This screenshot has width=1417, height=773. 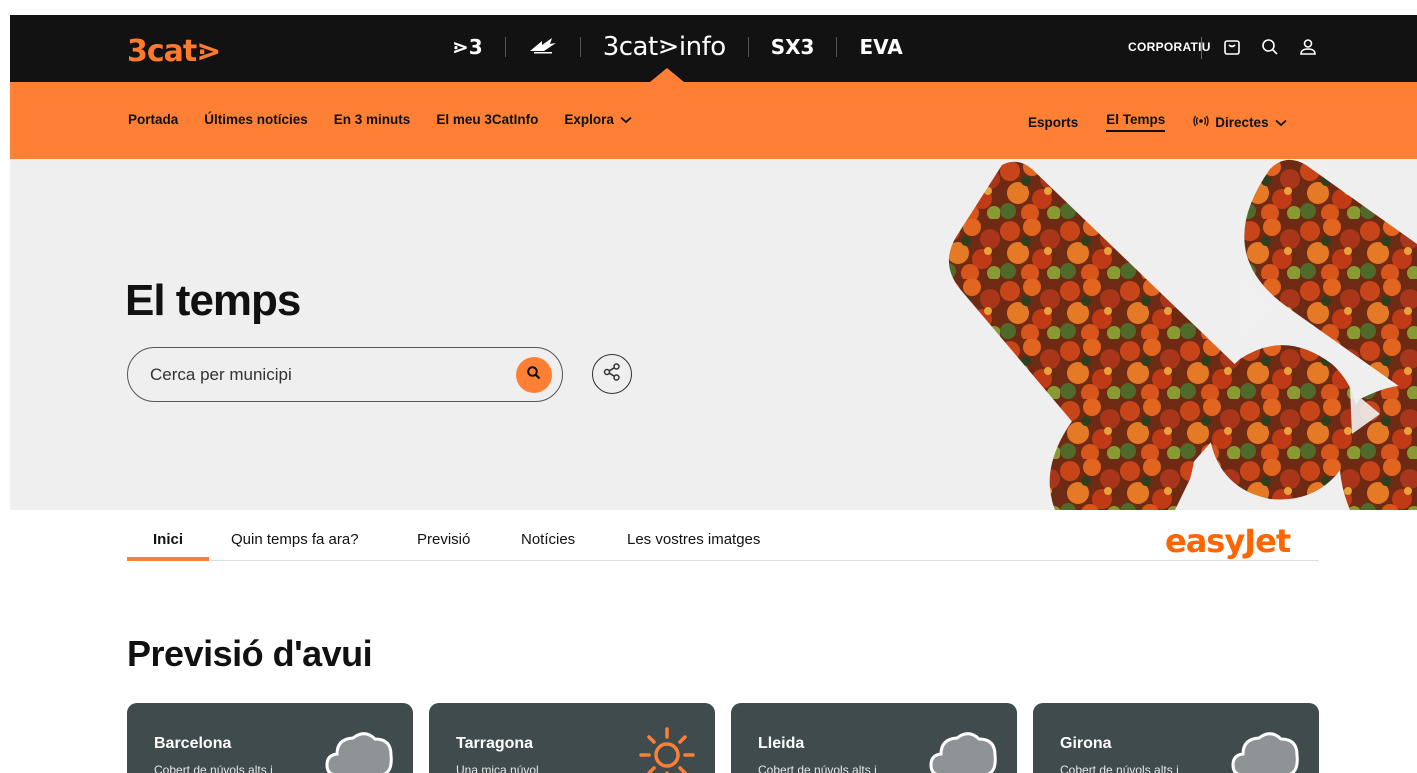 I want to click on tab-noticies: Notícies, so click(x=548, y=539).